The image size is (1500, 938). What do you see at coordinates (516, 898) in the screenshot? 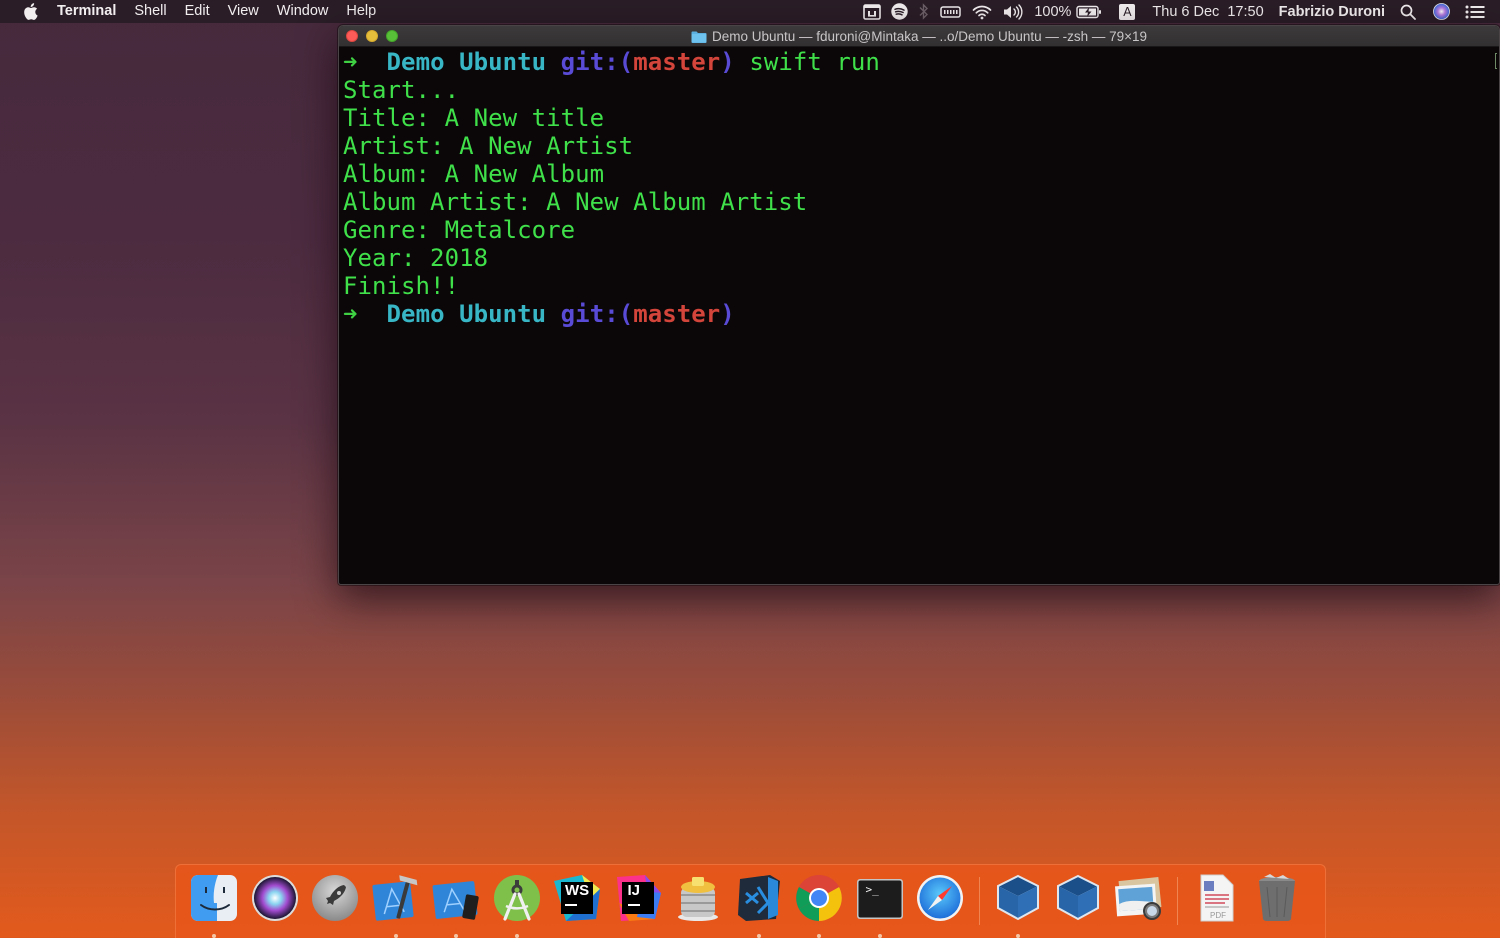
I see `android-studio-icon` at bounding box center [516, 898].